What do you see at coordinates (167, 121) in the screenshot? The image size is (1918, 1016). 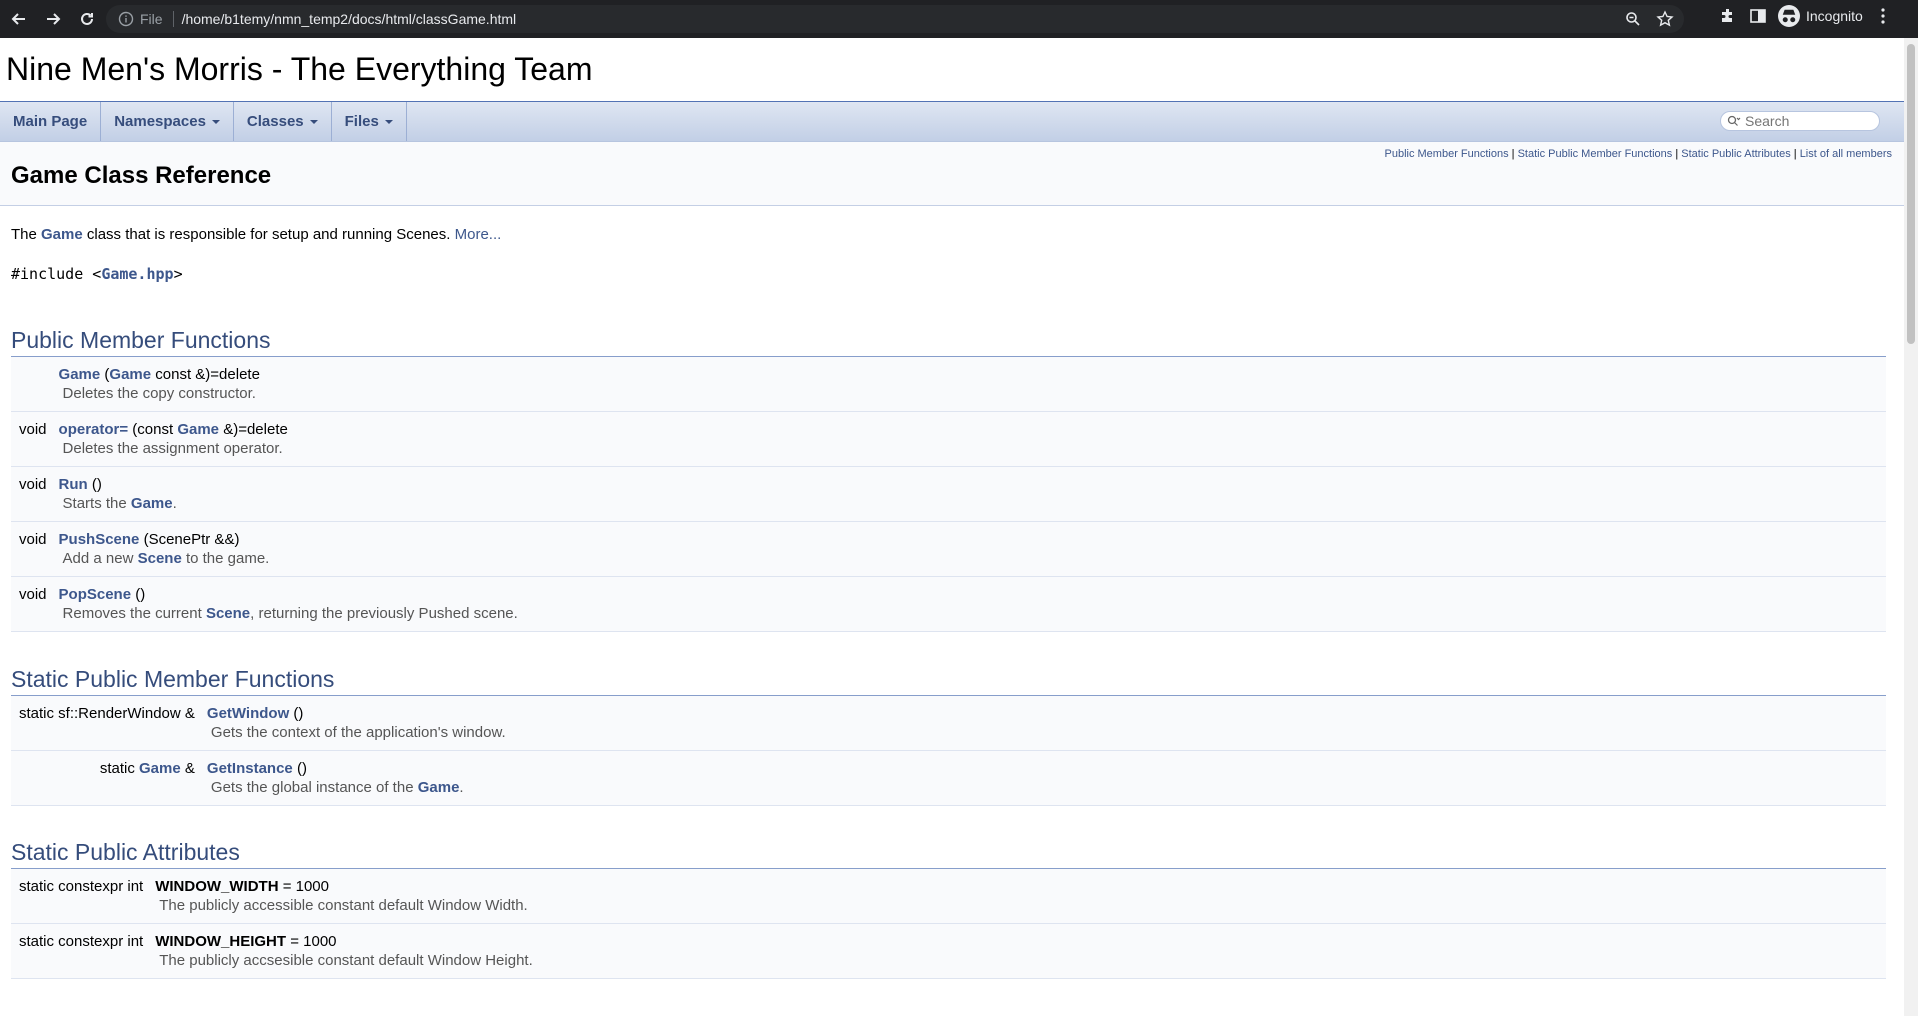 I see `nav-namespaces: Namespaces` at bounding box center [167, 121].